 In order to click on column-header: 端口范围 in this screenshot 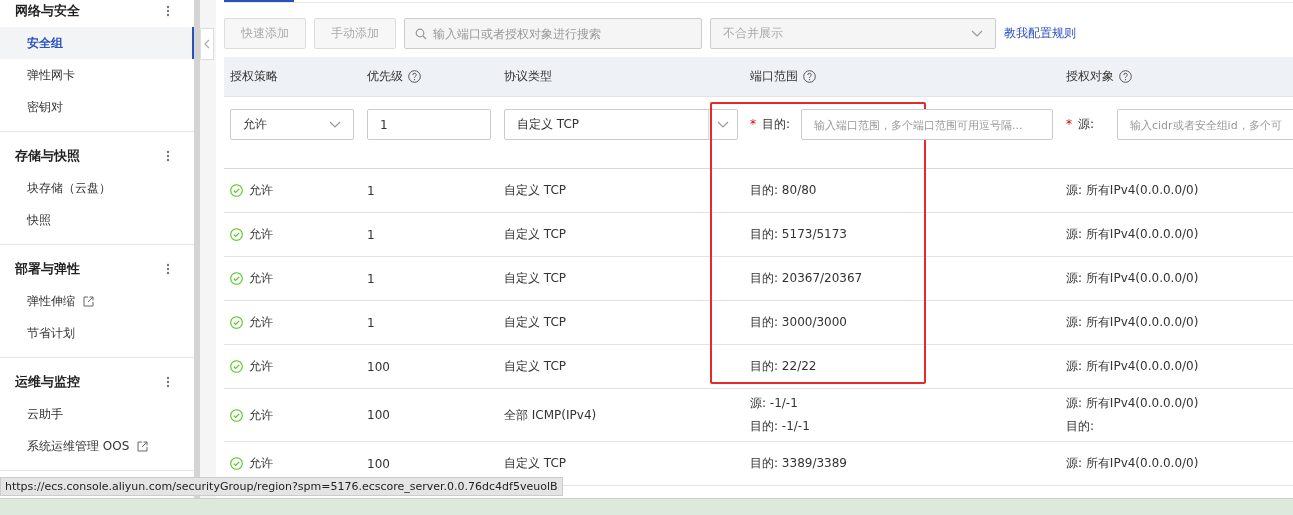, I will do `click(774, 76)`.